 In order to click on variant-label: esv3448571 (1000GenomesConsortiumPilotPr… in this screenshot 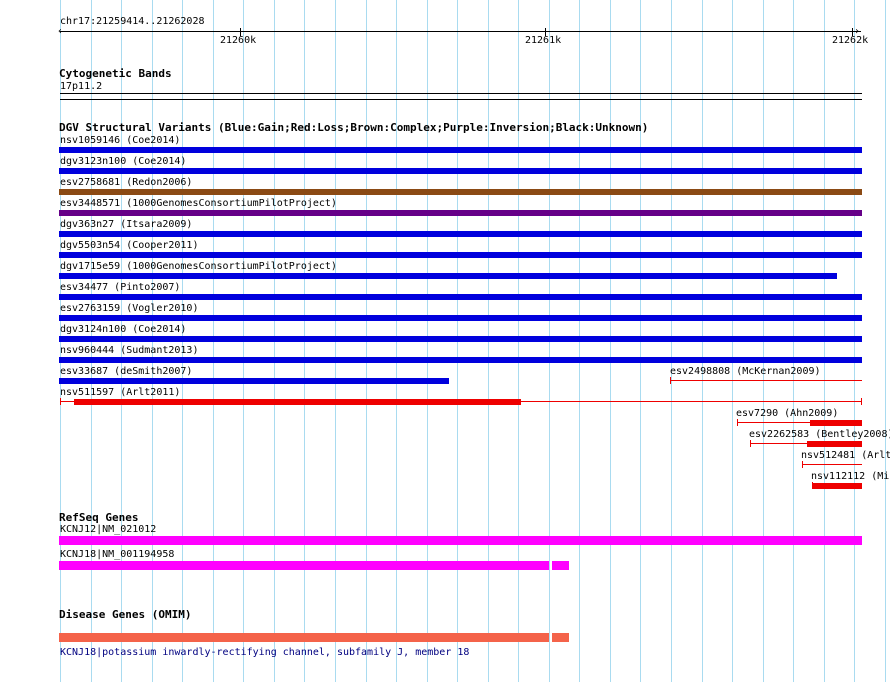, I will do `click(198, 203)`.